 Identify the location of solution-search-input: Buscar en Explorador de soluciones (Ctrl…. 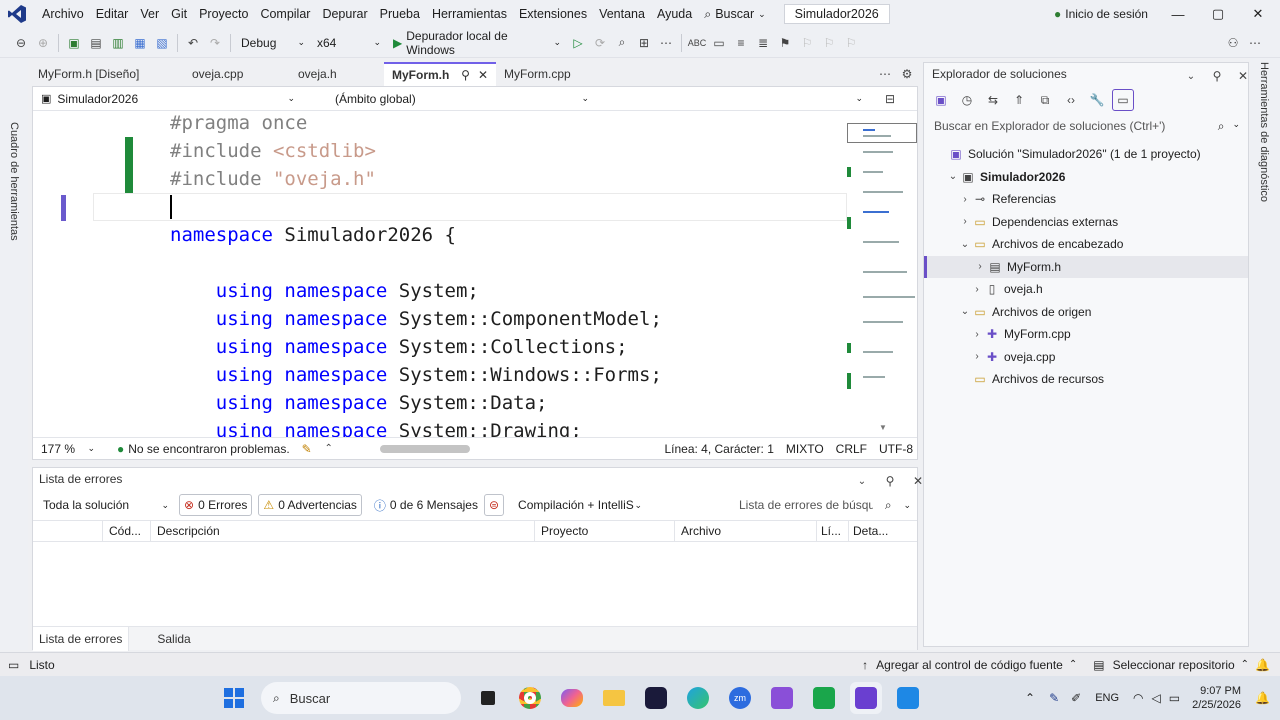
(1087, 126).